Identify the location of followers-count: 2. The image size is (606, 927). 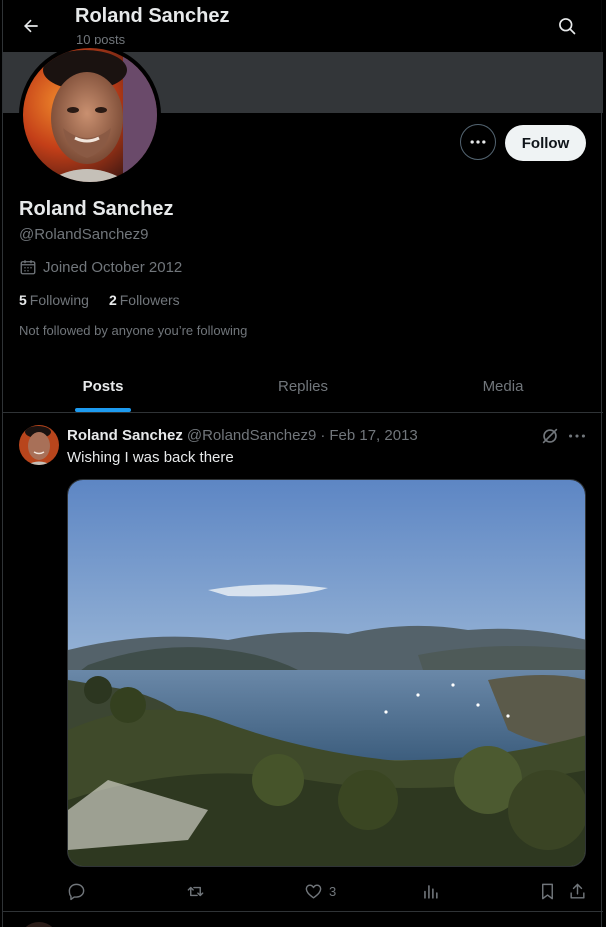
(112, 300).